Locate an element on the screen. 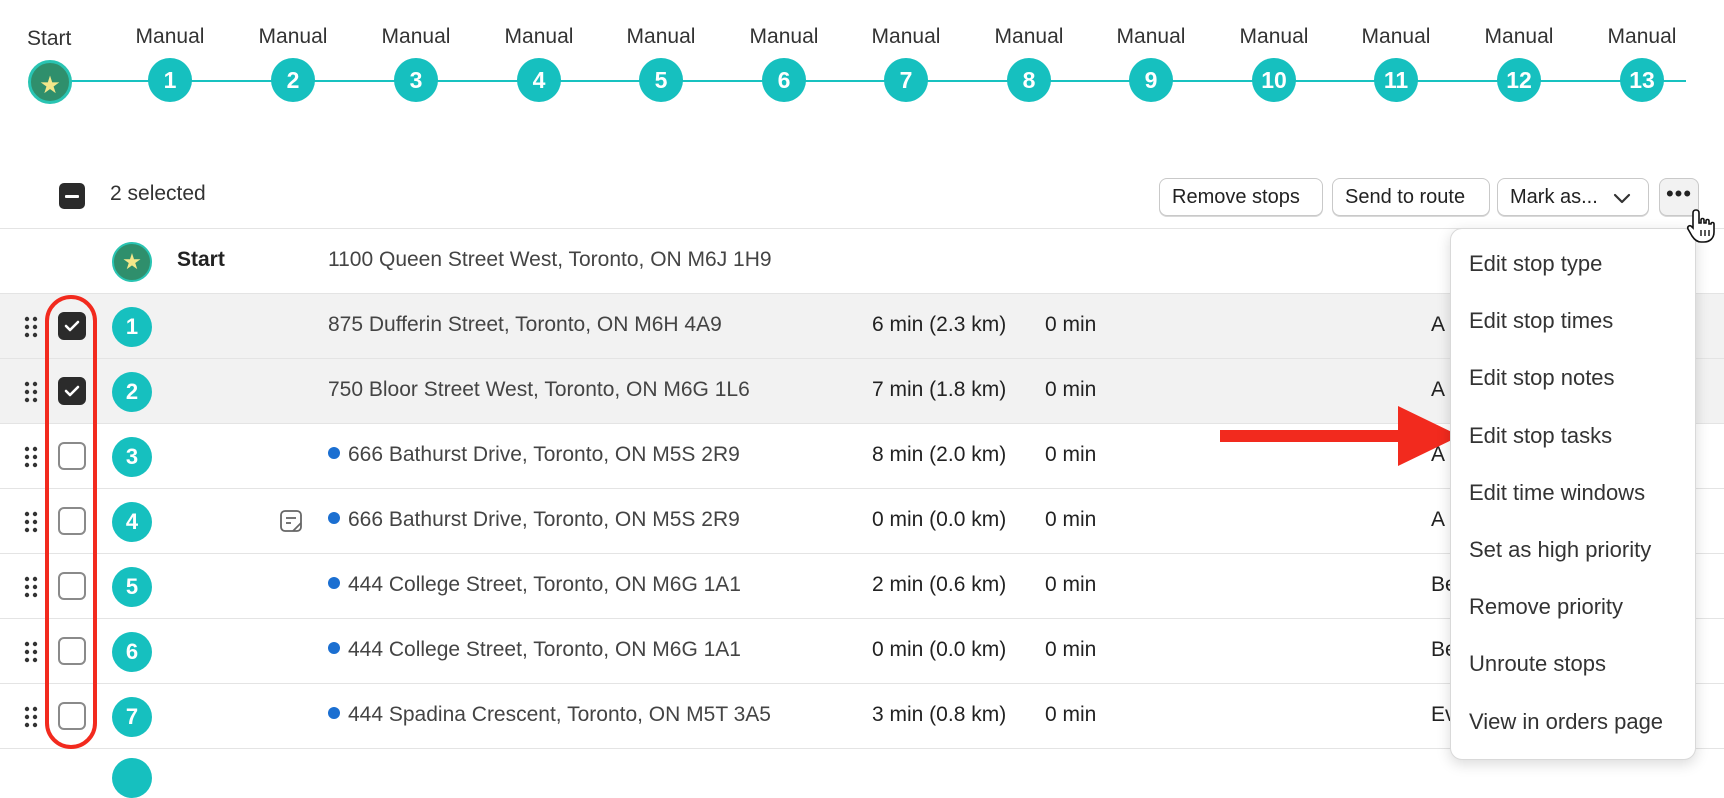  timeline-route-8: Manual 8 is located at coordinates (1029, 62).